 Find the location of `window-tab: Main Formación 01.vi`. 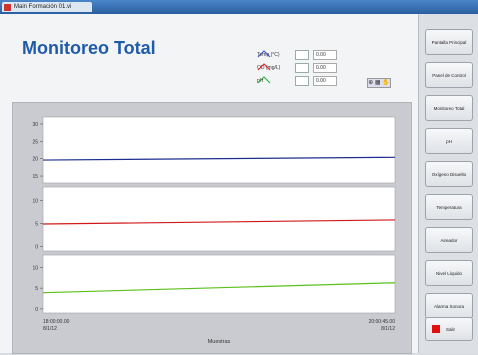

window-tab: Main Formación 01.vi is located at coordinates (47, 7).